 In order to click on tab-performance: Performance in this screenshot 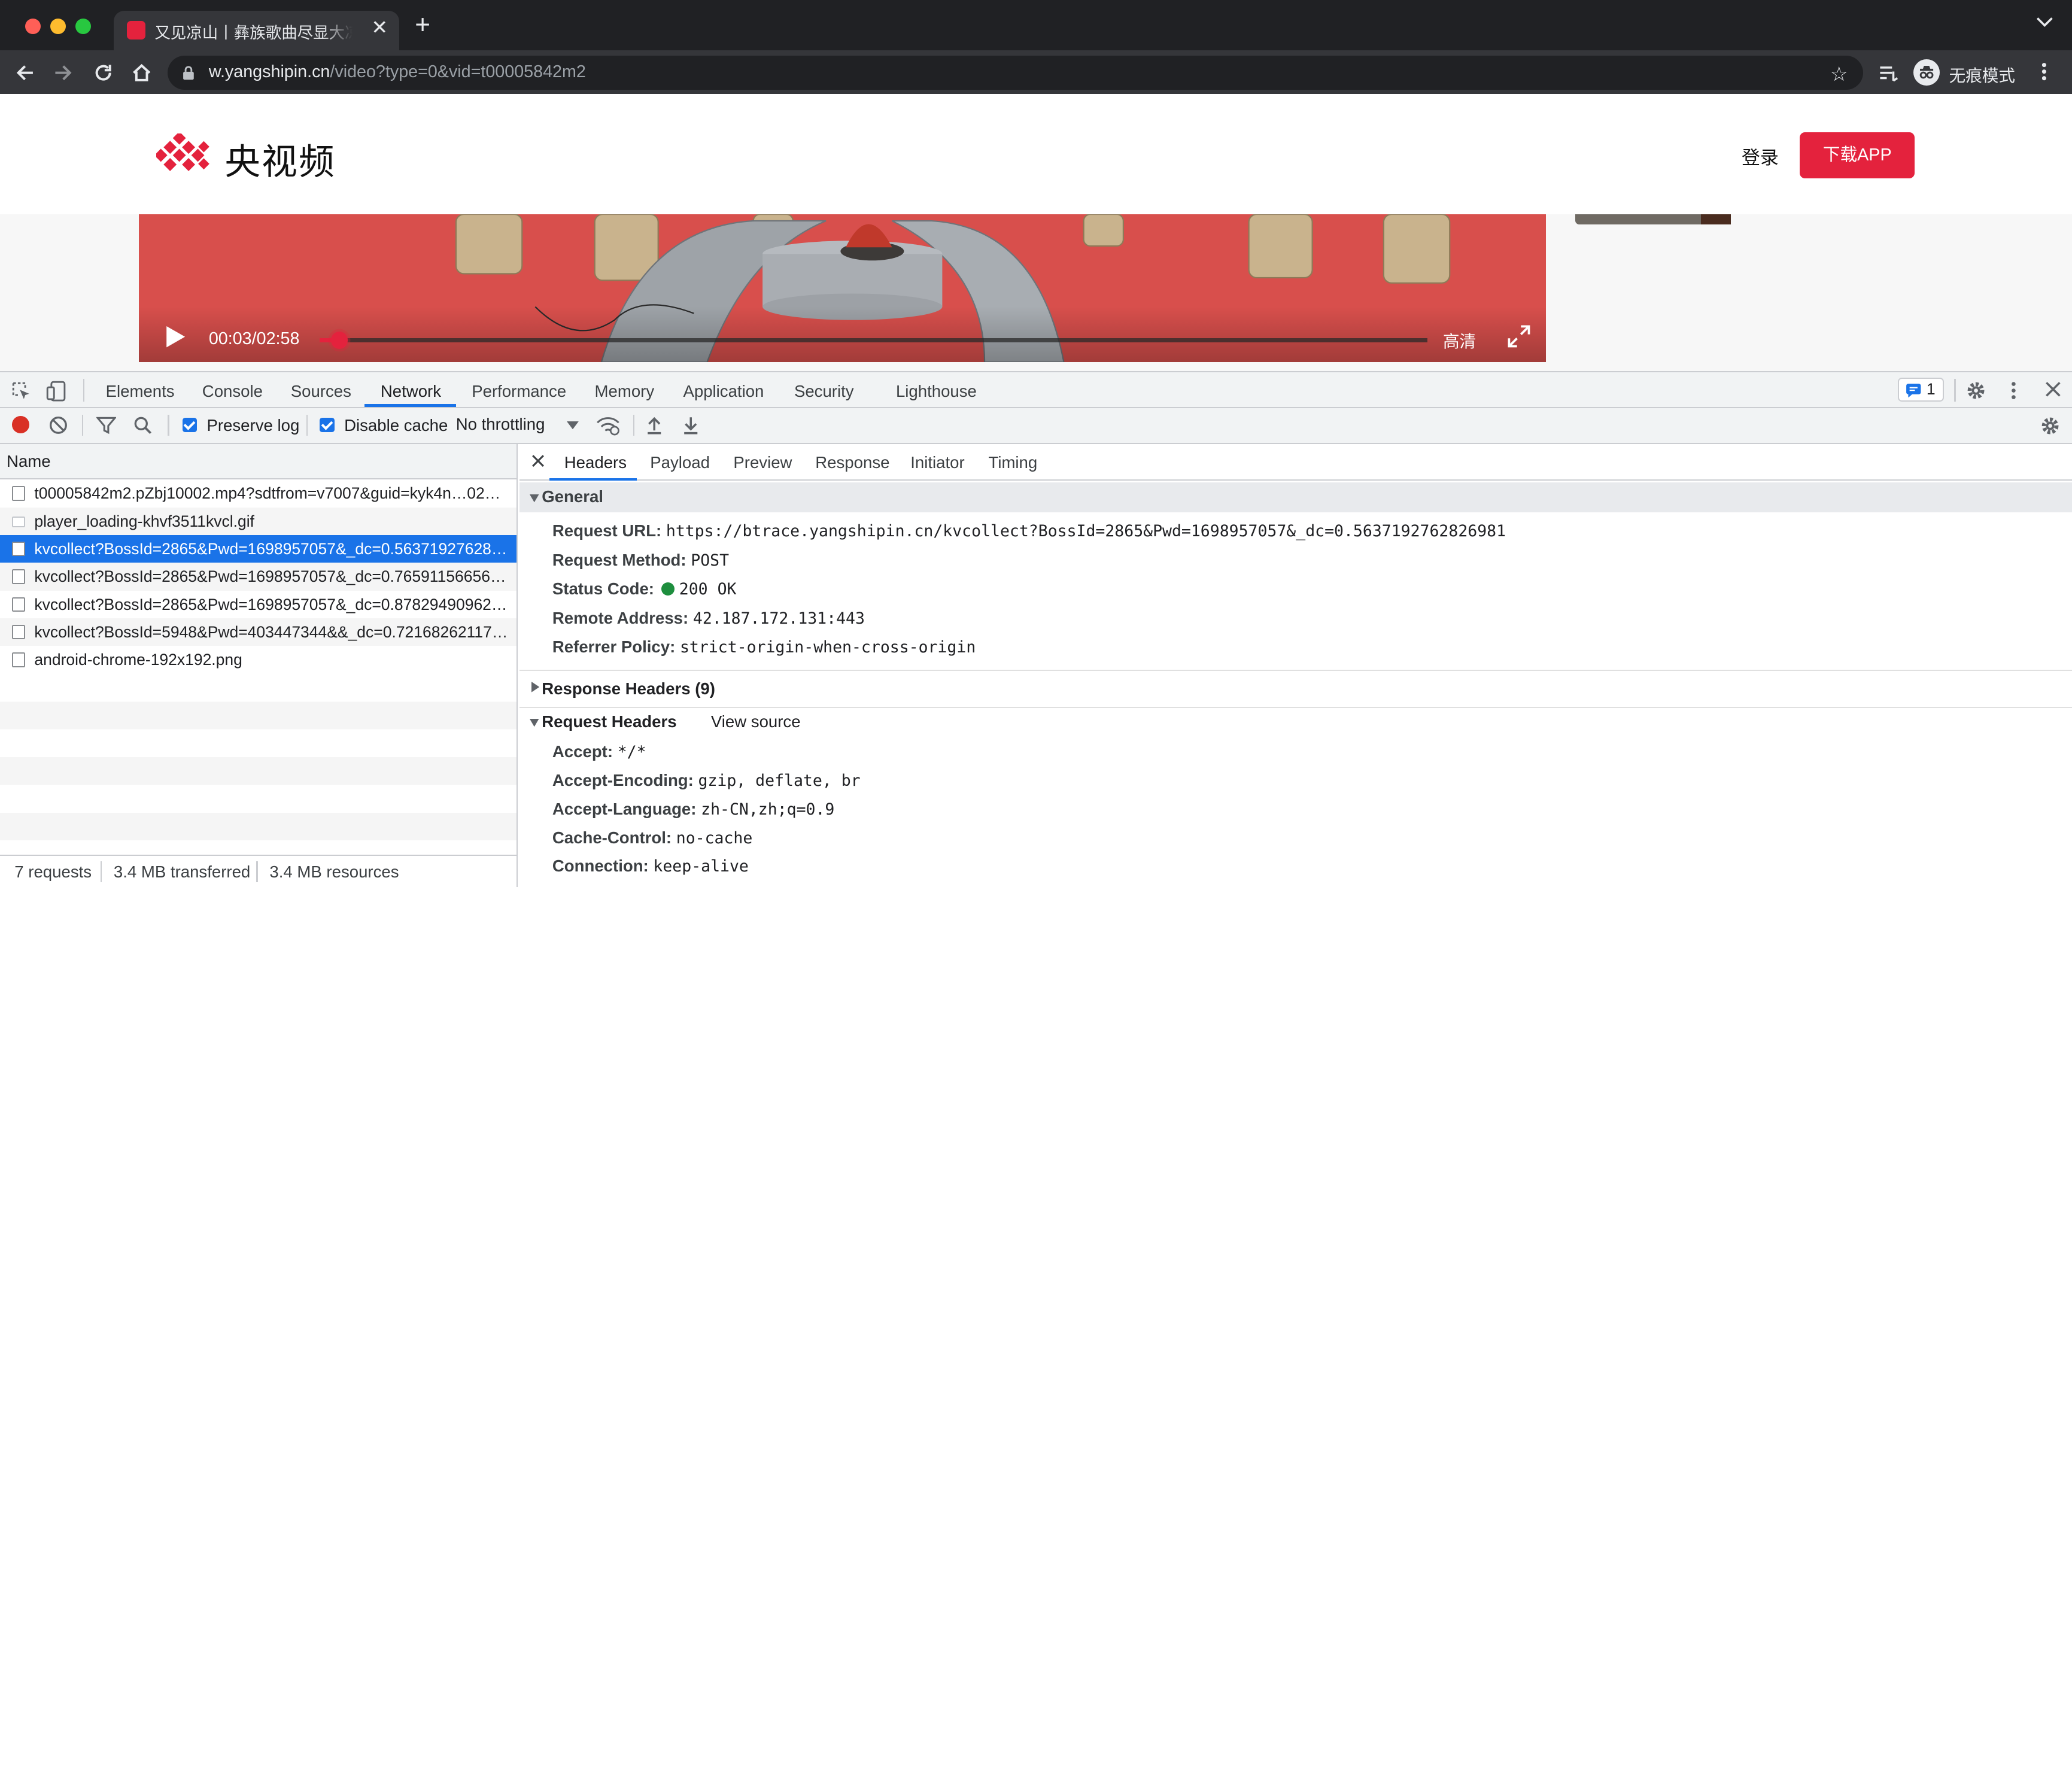, I will do `click(519, 391)`.